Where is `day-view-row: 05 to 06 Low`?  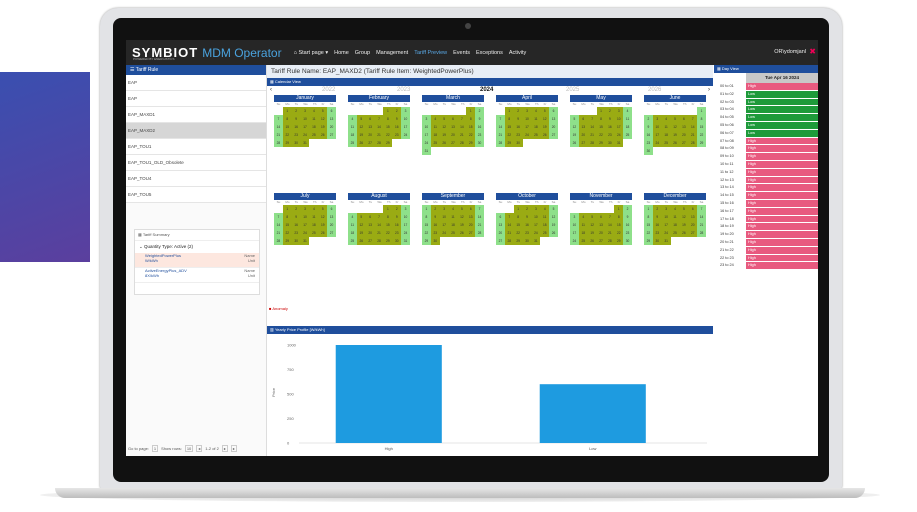 day-view-row: 05 to 06 Low is located at coordinates (766, 125).